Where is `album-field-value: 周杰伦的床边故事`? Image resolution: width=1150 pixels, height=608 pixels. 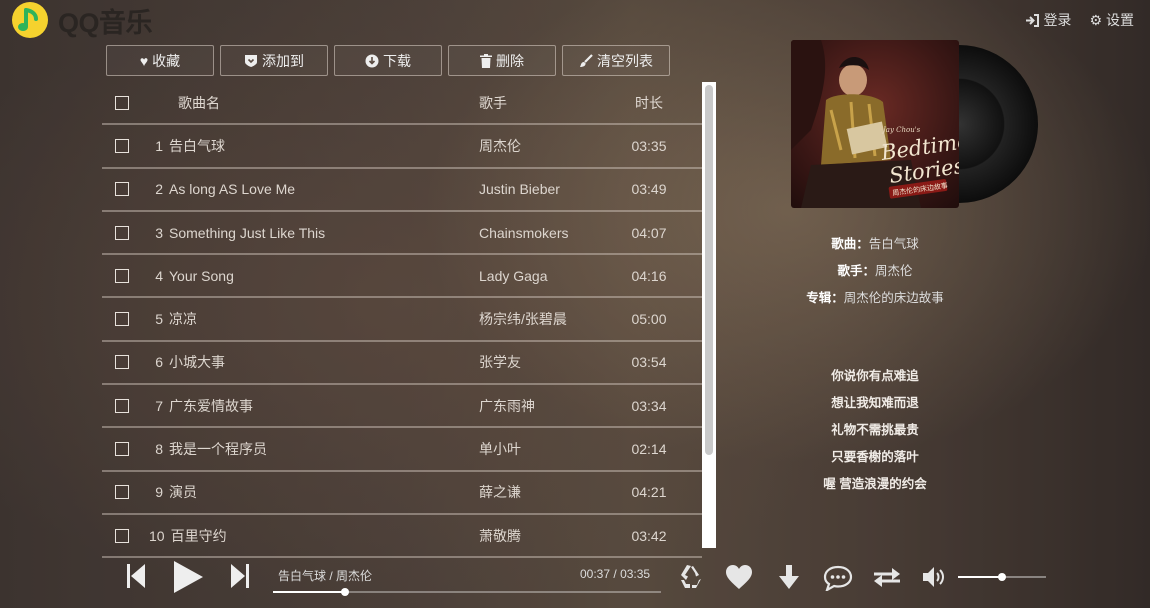
album-field-value: 周杰伦的床边故事 is located at coordinates (893, 298).